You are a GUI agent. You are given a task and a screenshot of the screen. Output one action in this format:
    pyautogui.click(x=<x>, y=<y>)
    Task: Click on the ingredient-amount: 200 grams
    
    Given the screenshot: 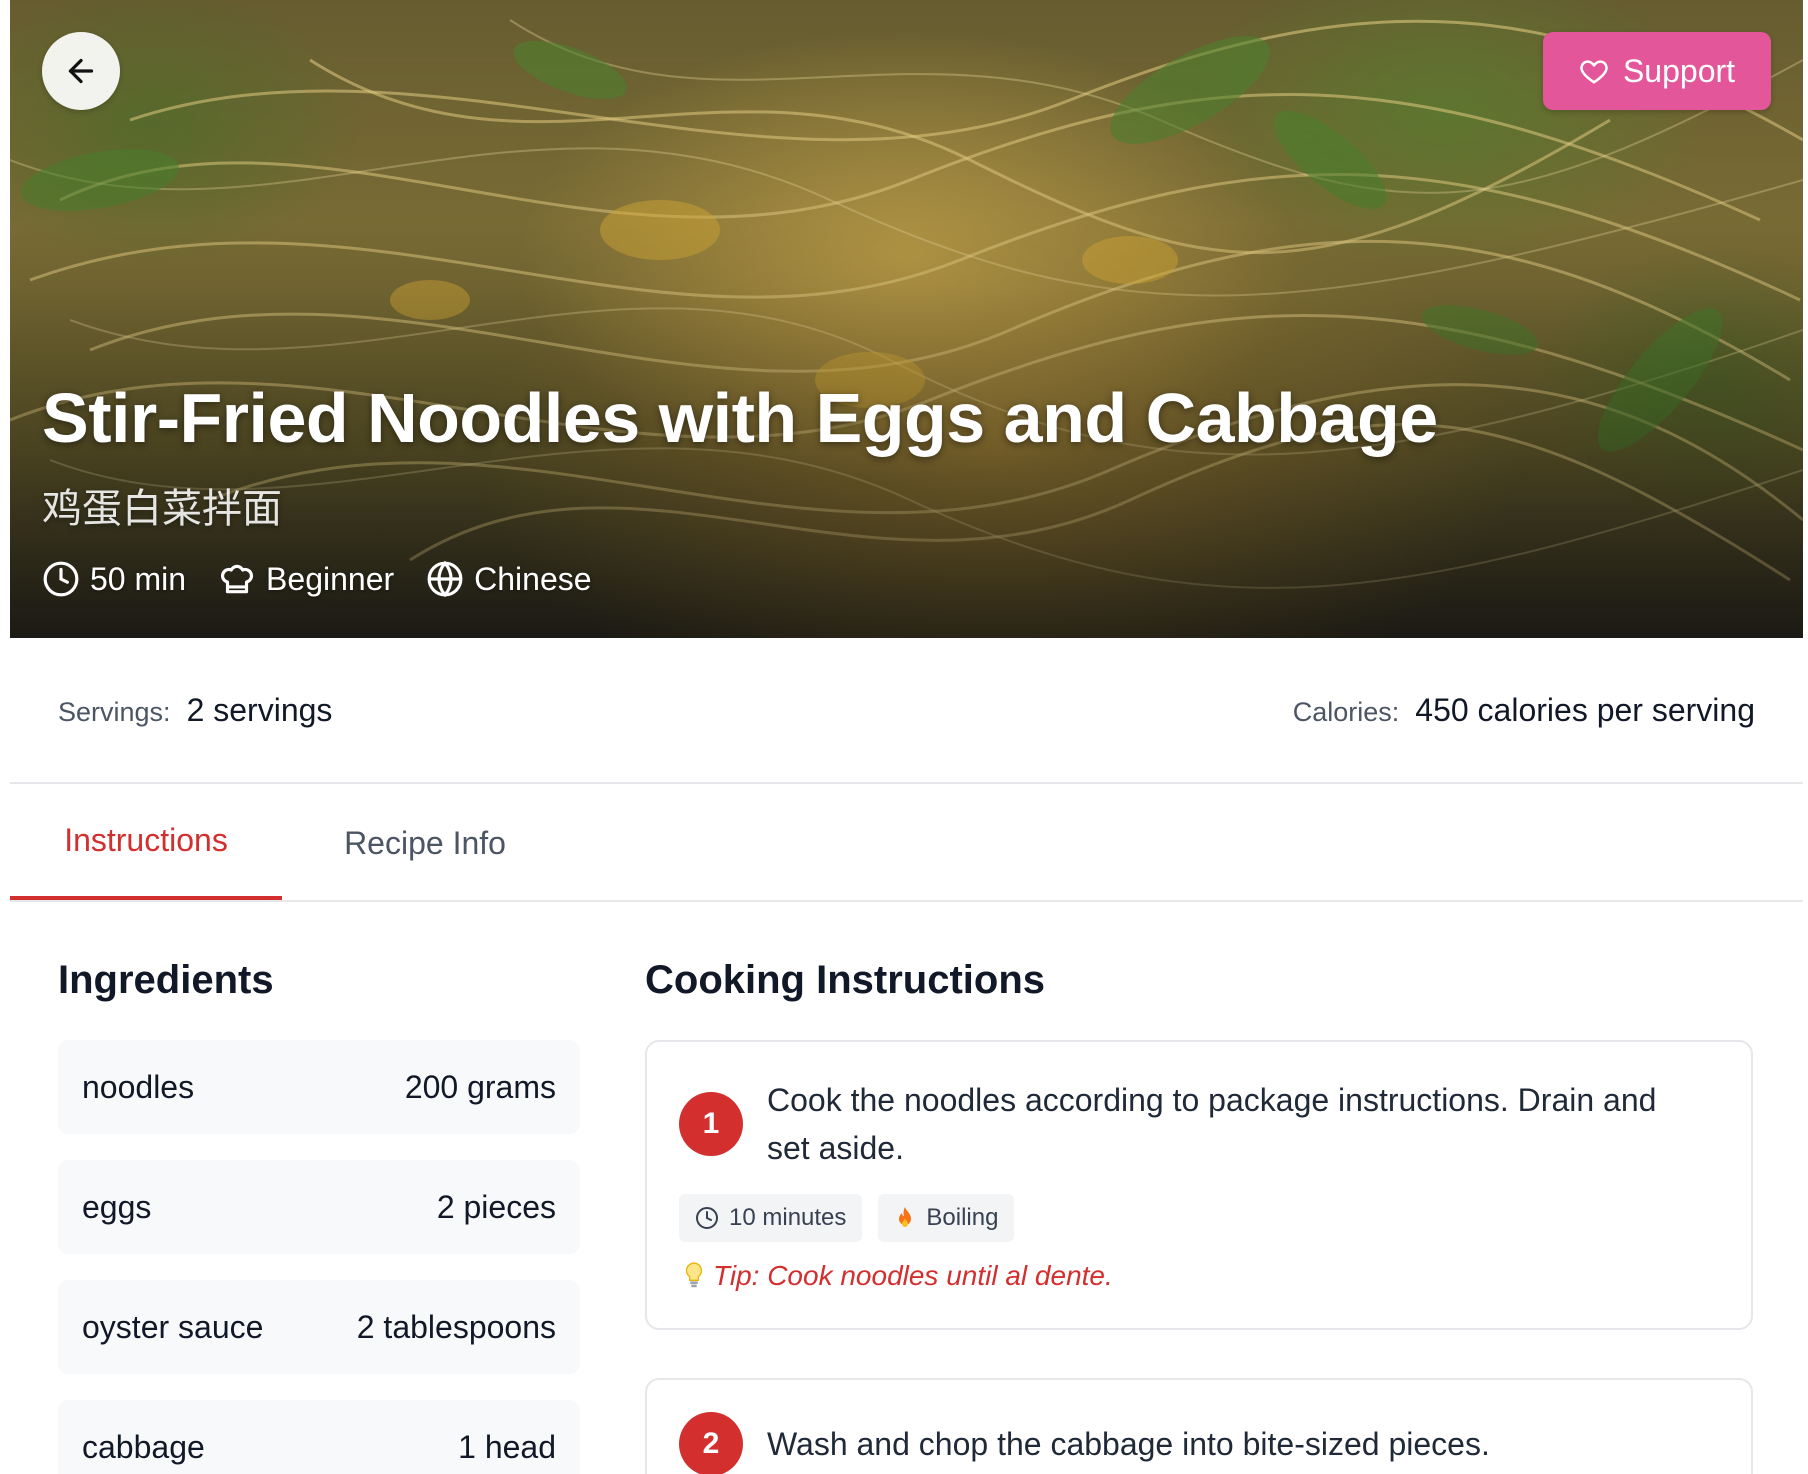 What is the action you would take?
    pyautogui.click(x=480, y=1086)
    